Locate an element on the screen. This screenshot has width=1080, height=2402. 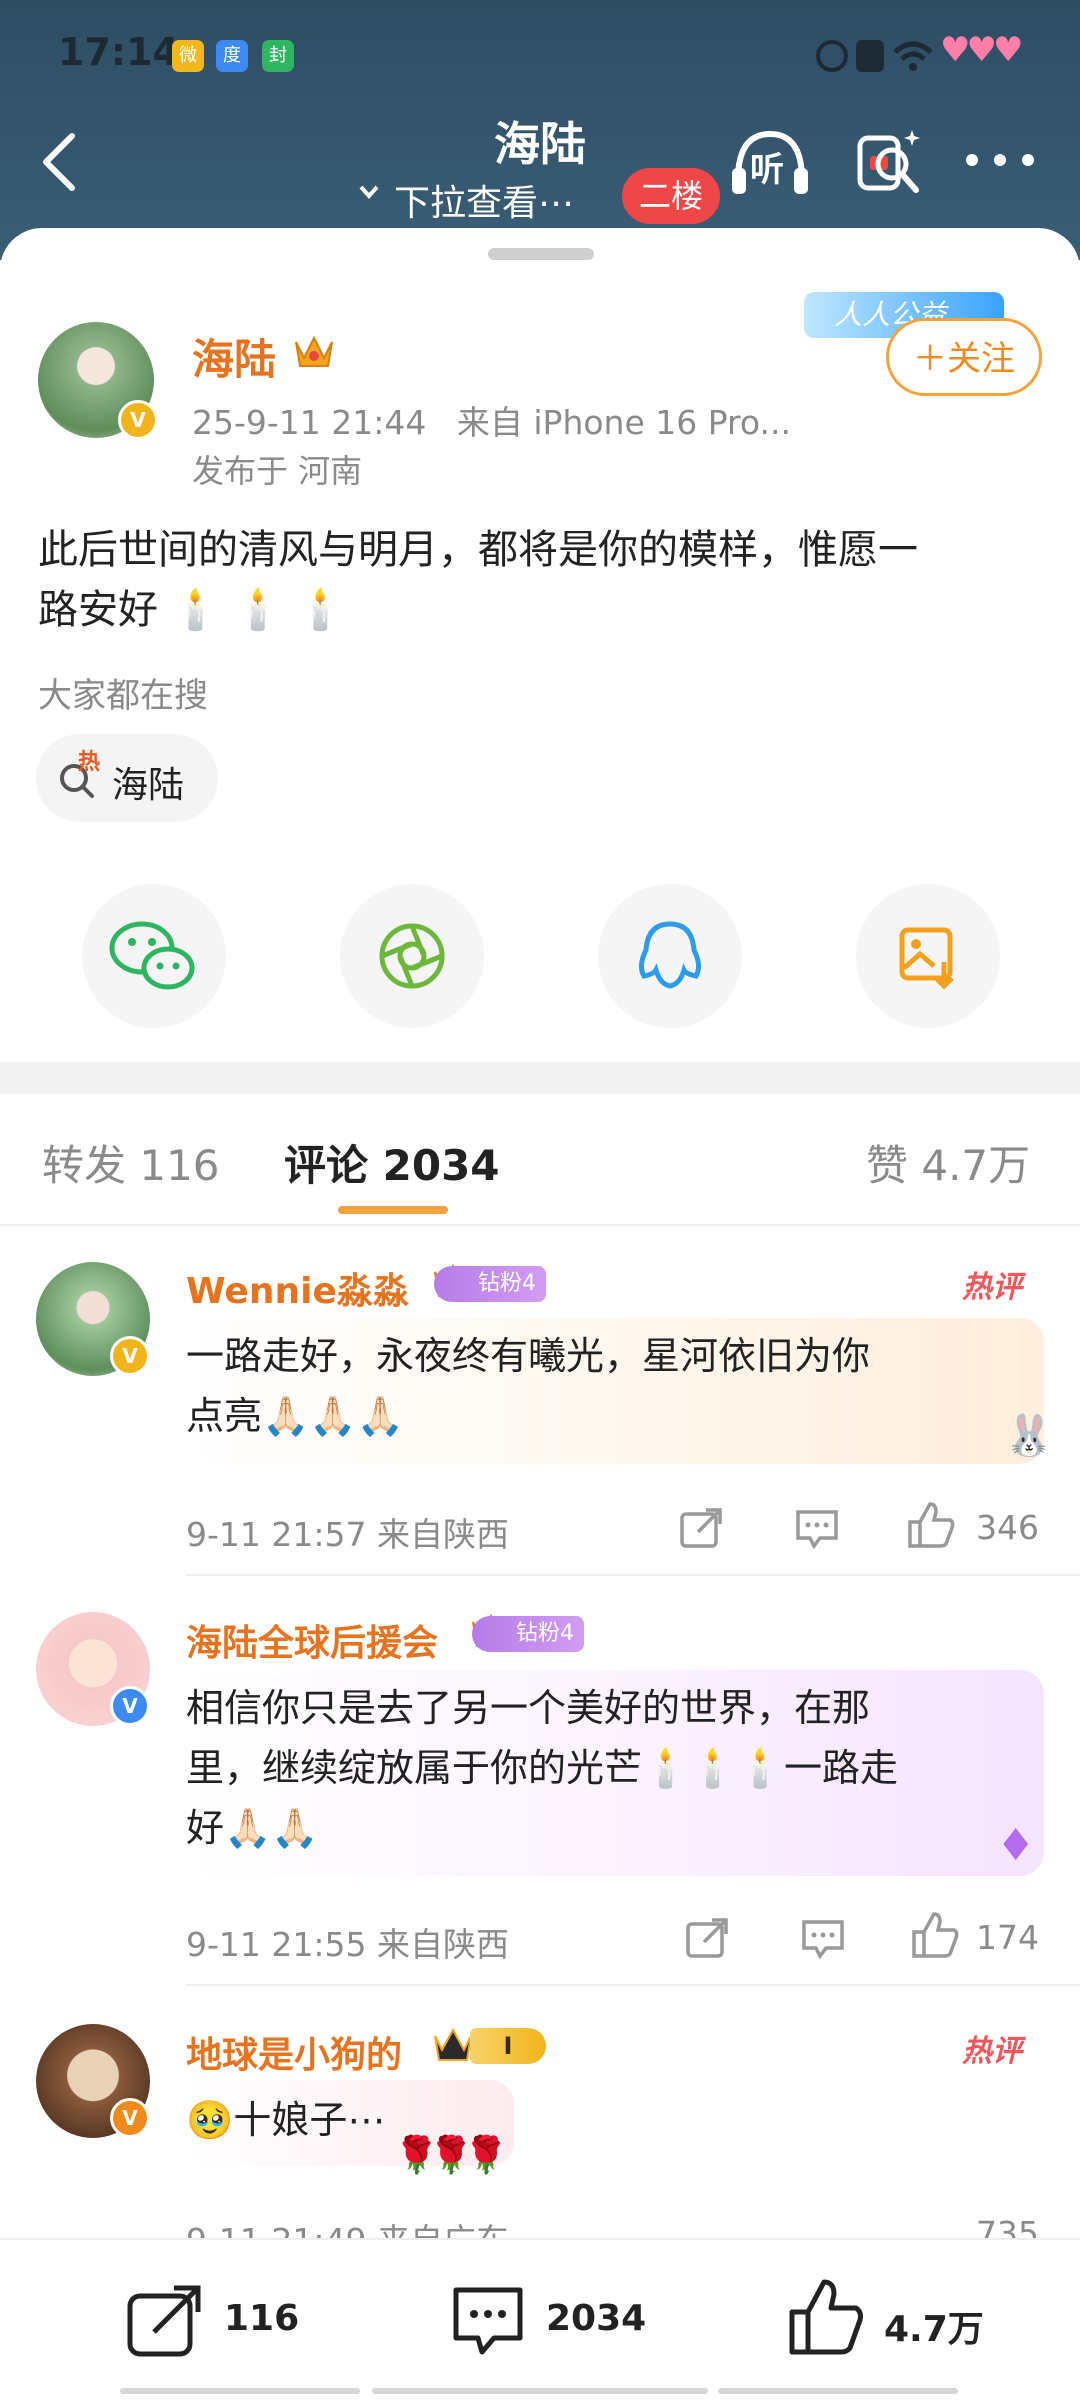
repost-button: 116 is located at coordinates (234, 2320).